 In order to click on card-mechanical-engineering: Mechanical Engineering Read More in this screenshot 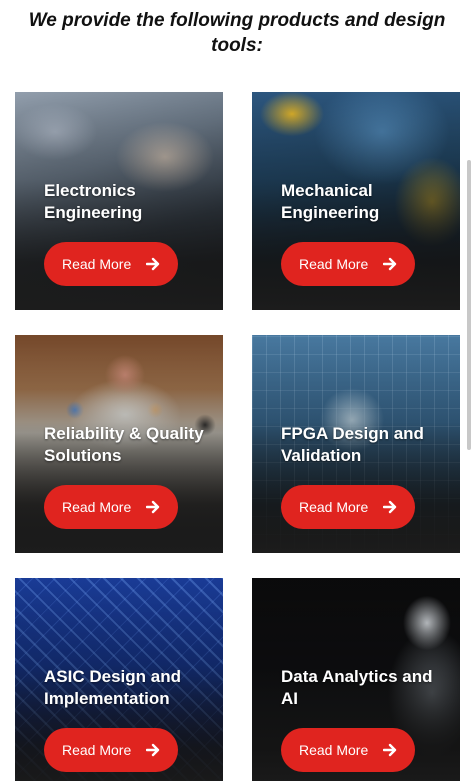, I will do `click(356, 201)`.